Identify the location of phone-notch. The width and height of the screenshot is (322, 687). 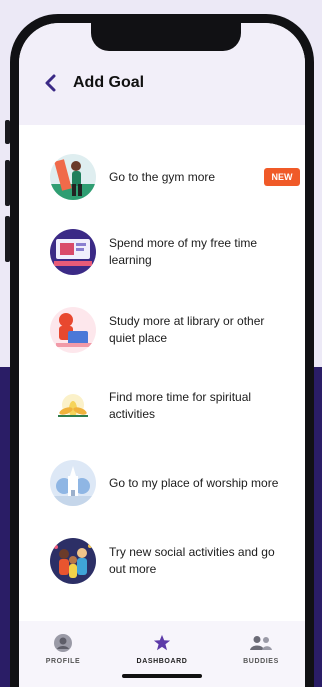
(166, 37).